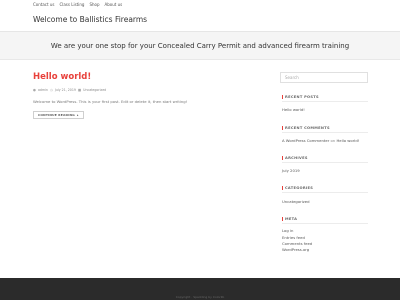 The width and height of the screenshot is (400, 300). I want to click on category-link: Uncategorized, so click(296, 201).